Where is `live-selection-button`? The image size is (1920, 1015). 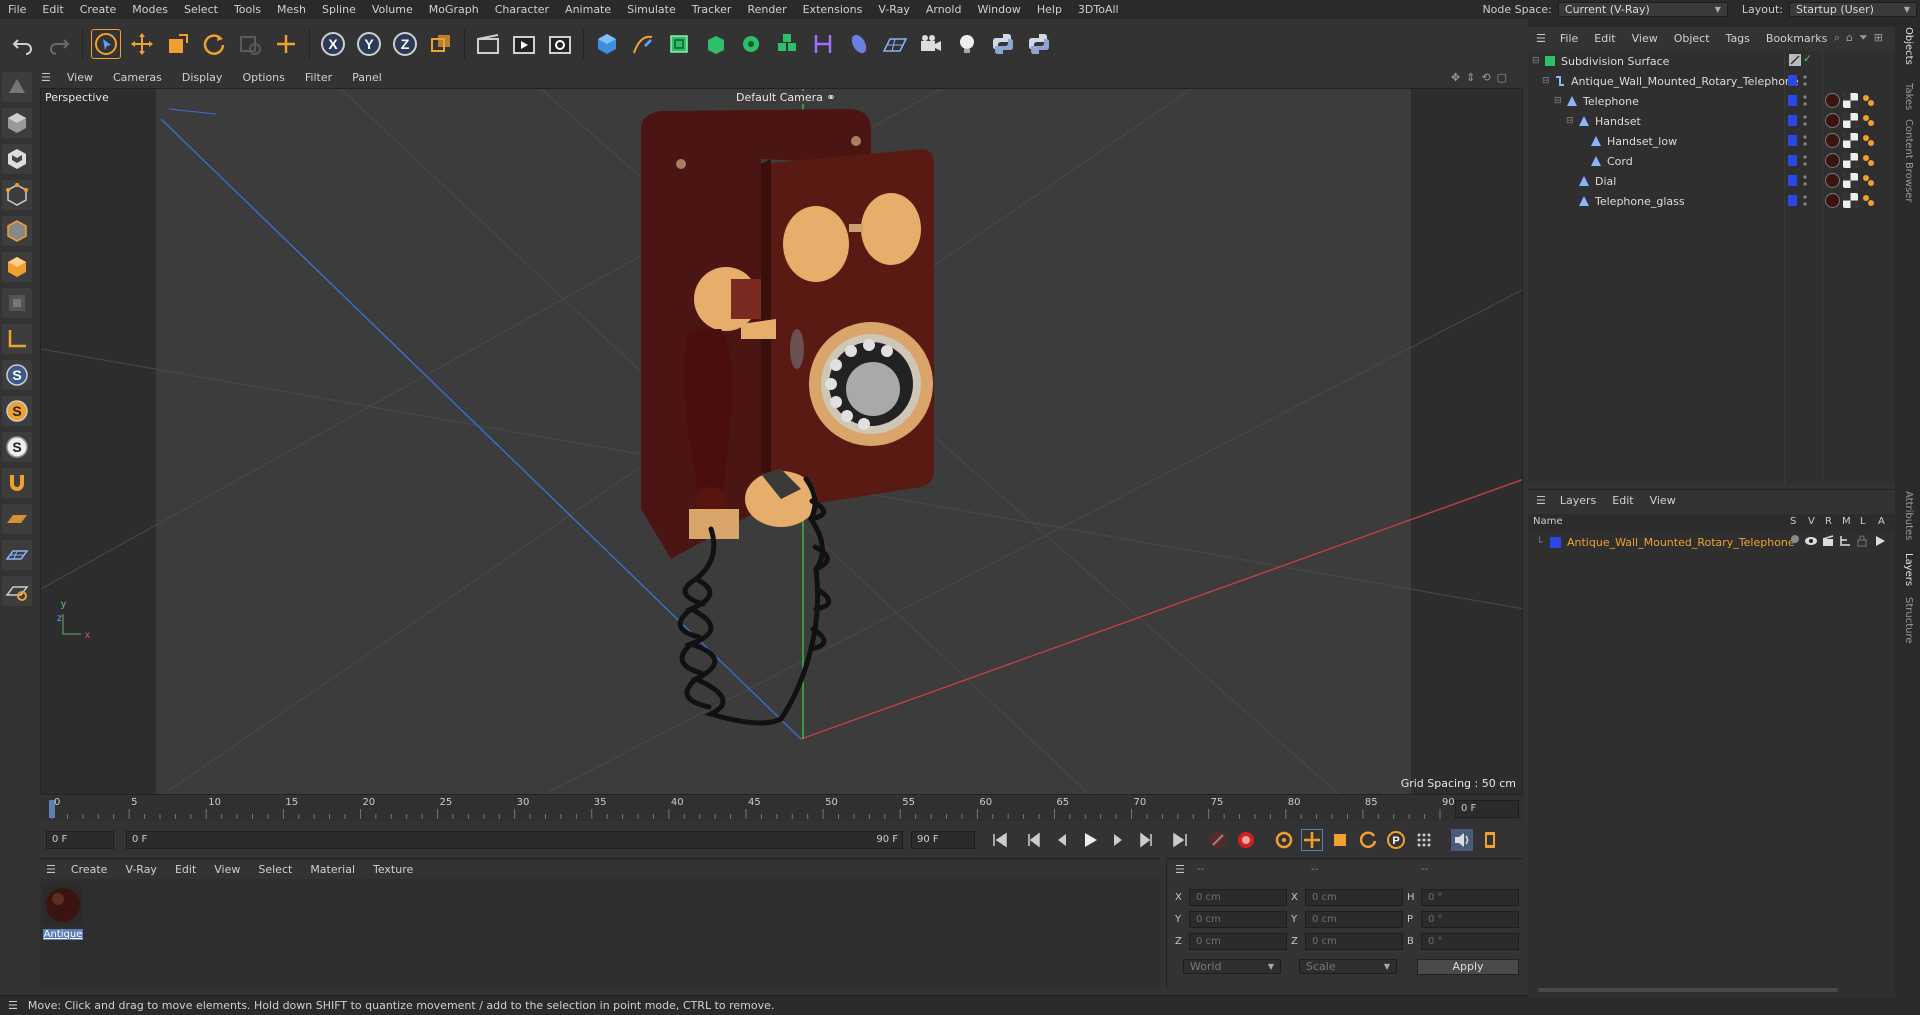
live-selection-button is located at coordinates (106, 44).